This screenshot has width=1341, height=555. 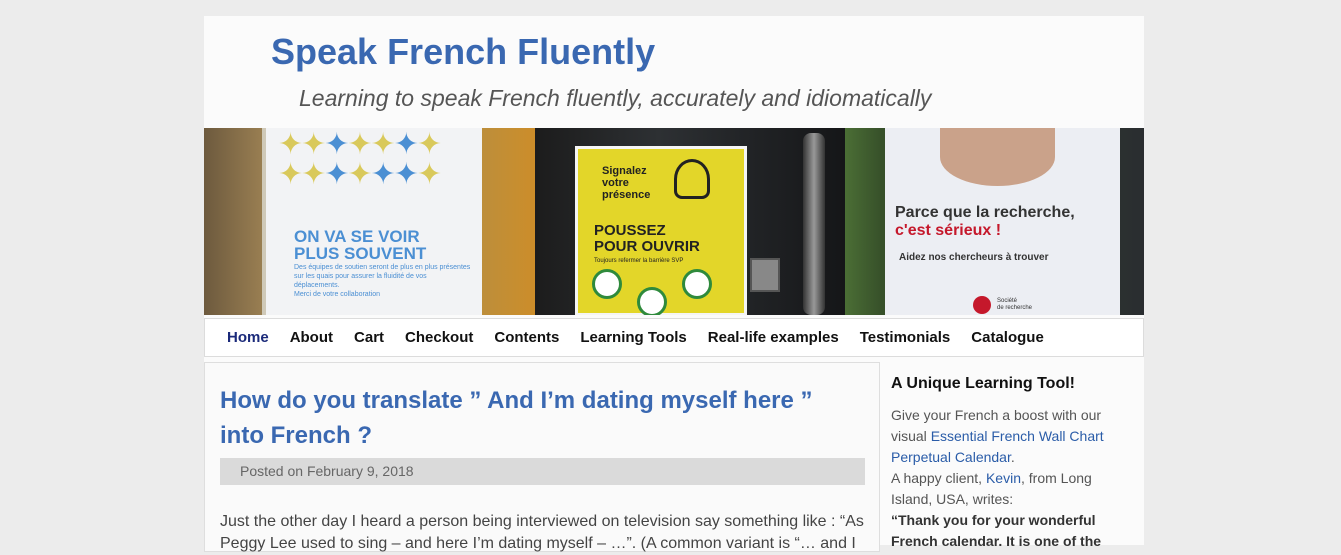 I want to click on push-sign-top-text: Signalez votre présence, so click(x=626, y=183).